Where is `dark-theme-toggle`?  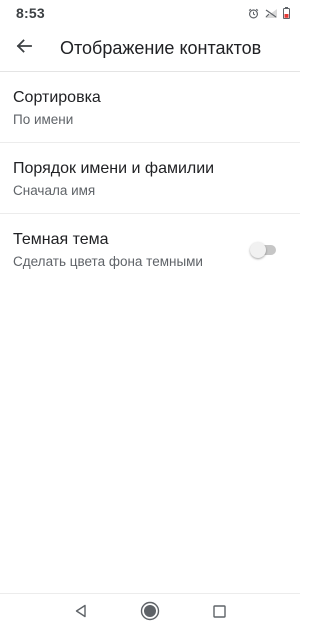
dark-theme-toggle is located at coordinates (264, 250).